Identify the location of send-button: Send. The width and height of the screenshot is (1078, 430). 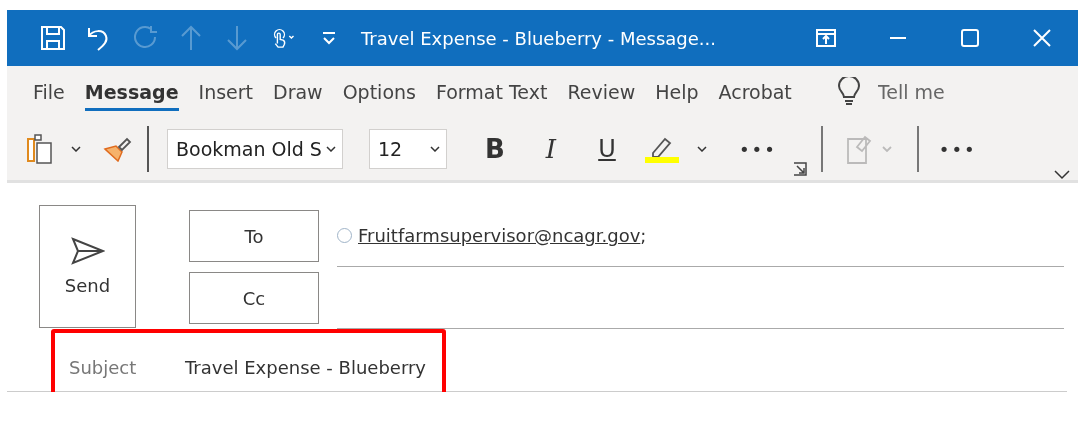
(87, 266).